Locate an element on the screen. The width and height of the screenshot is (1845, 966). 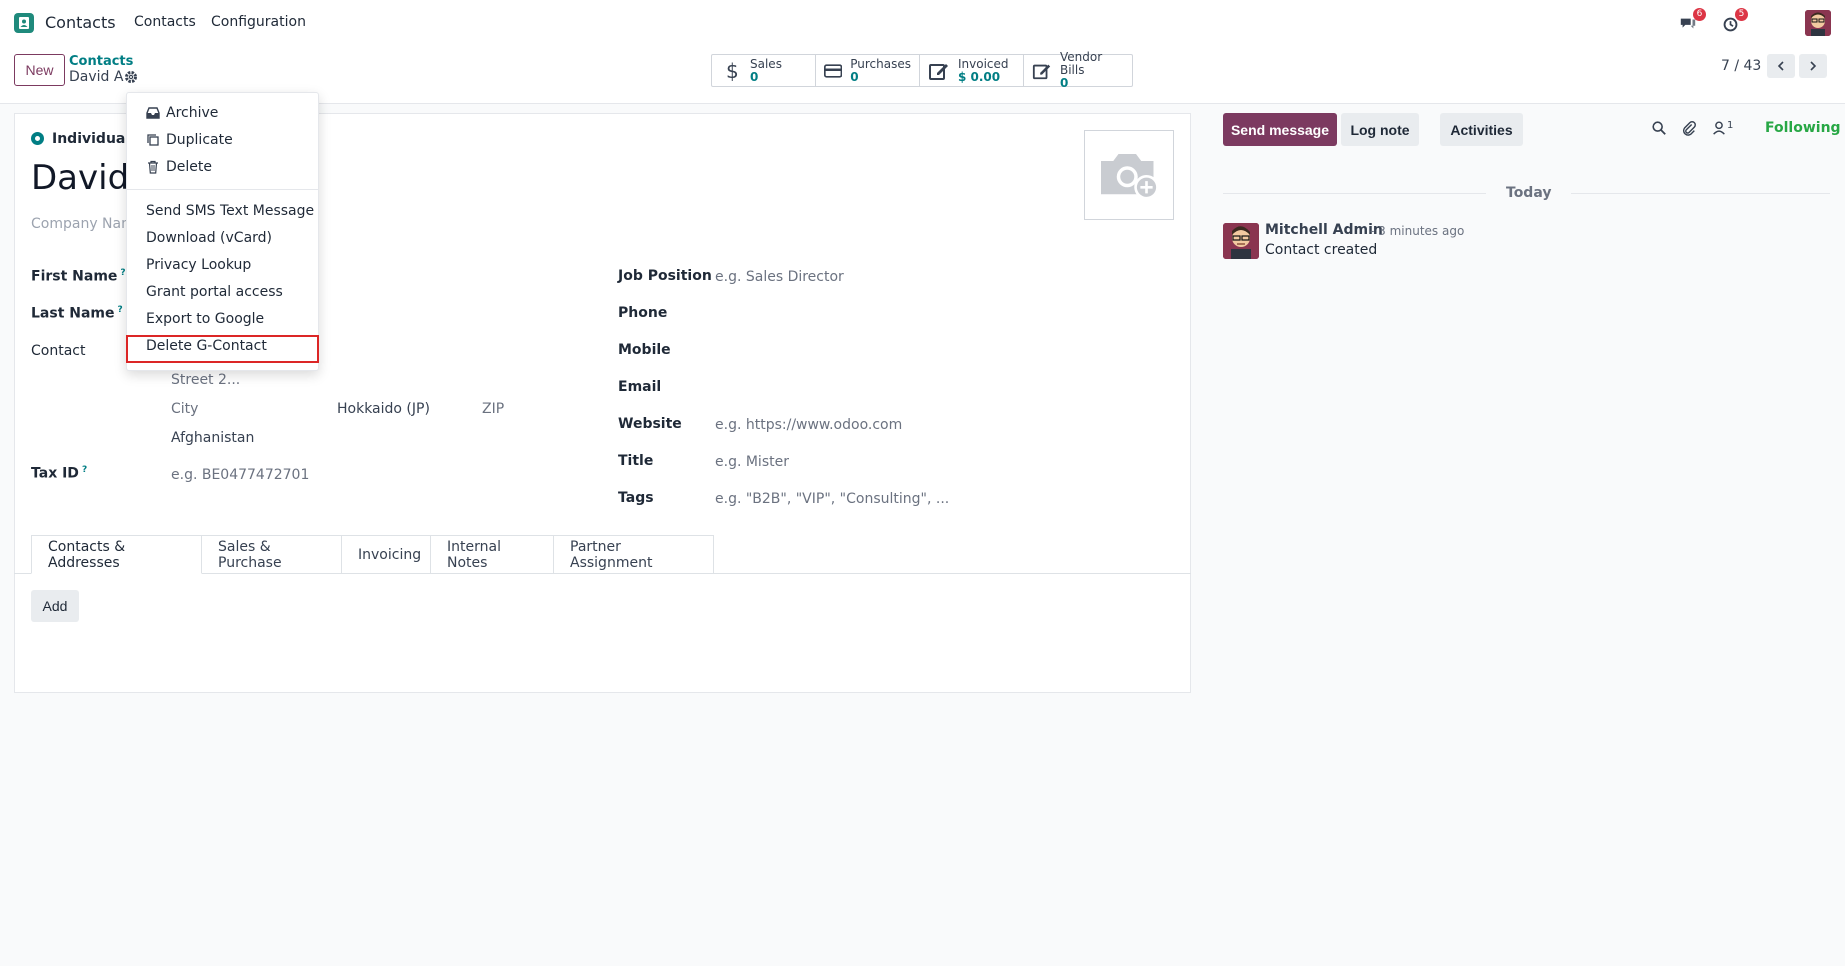
stat-vendor-bills: Vendor Bills 0 is located at coordinates (1078, 70).